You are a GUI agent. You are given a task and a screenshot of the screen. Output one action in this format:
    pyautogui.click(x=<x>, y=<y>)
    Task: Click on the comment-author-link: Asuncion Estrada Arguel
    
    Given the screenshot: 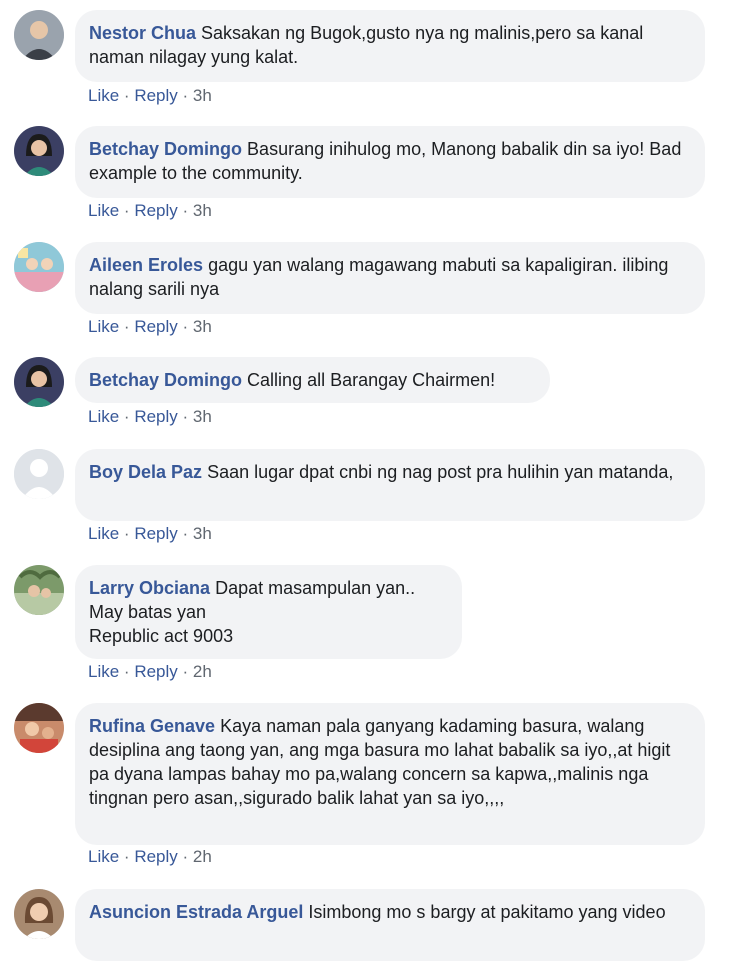 What is the action you would take?
    pyautogui.click(x=196, y=912)
    